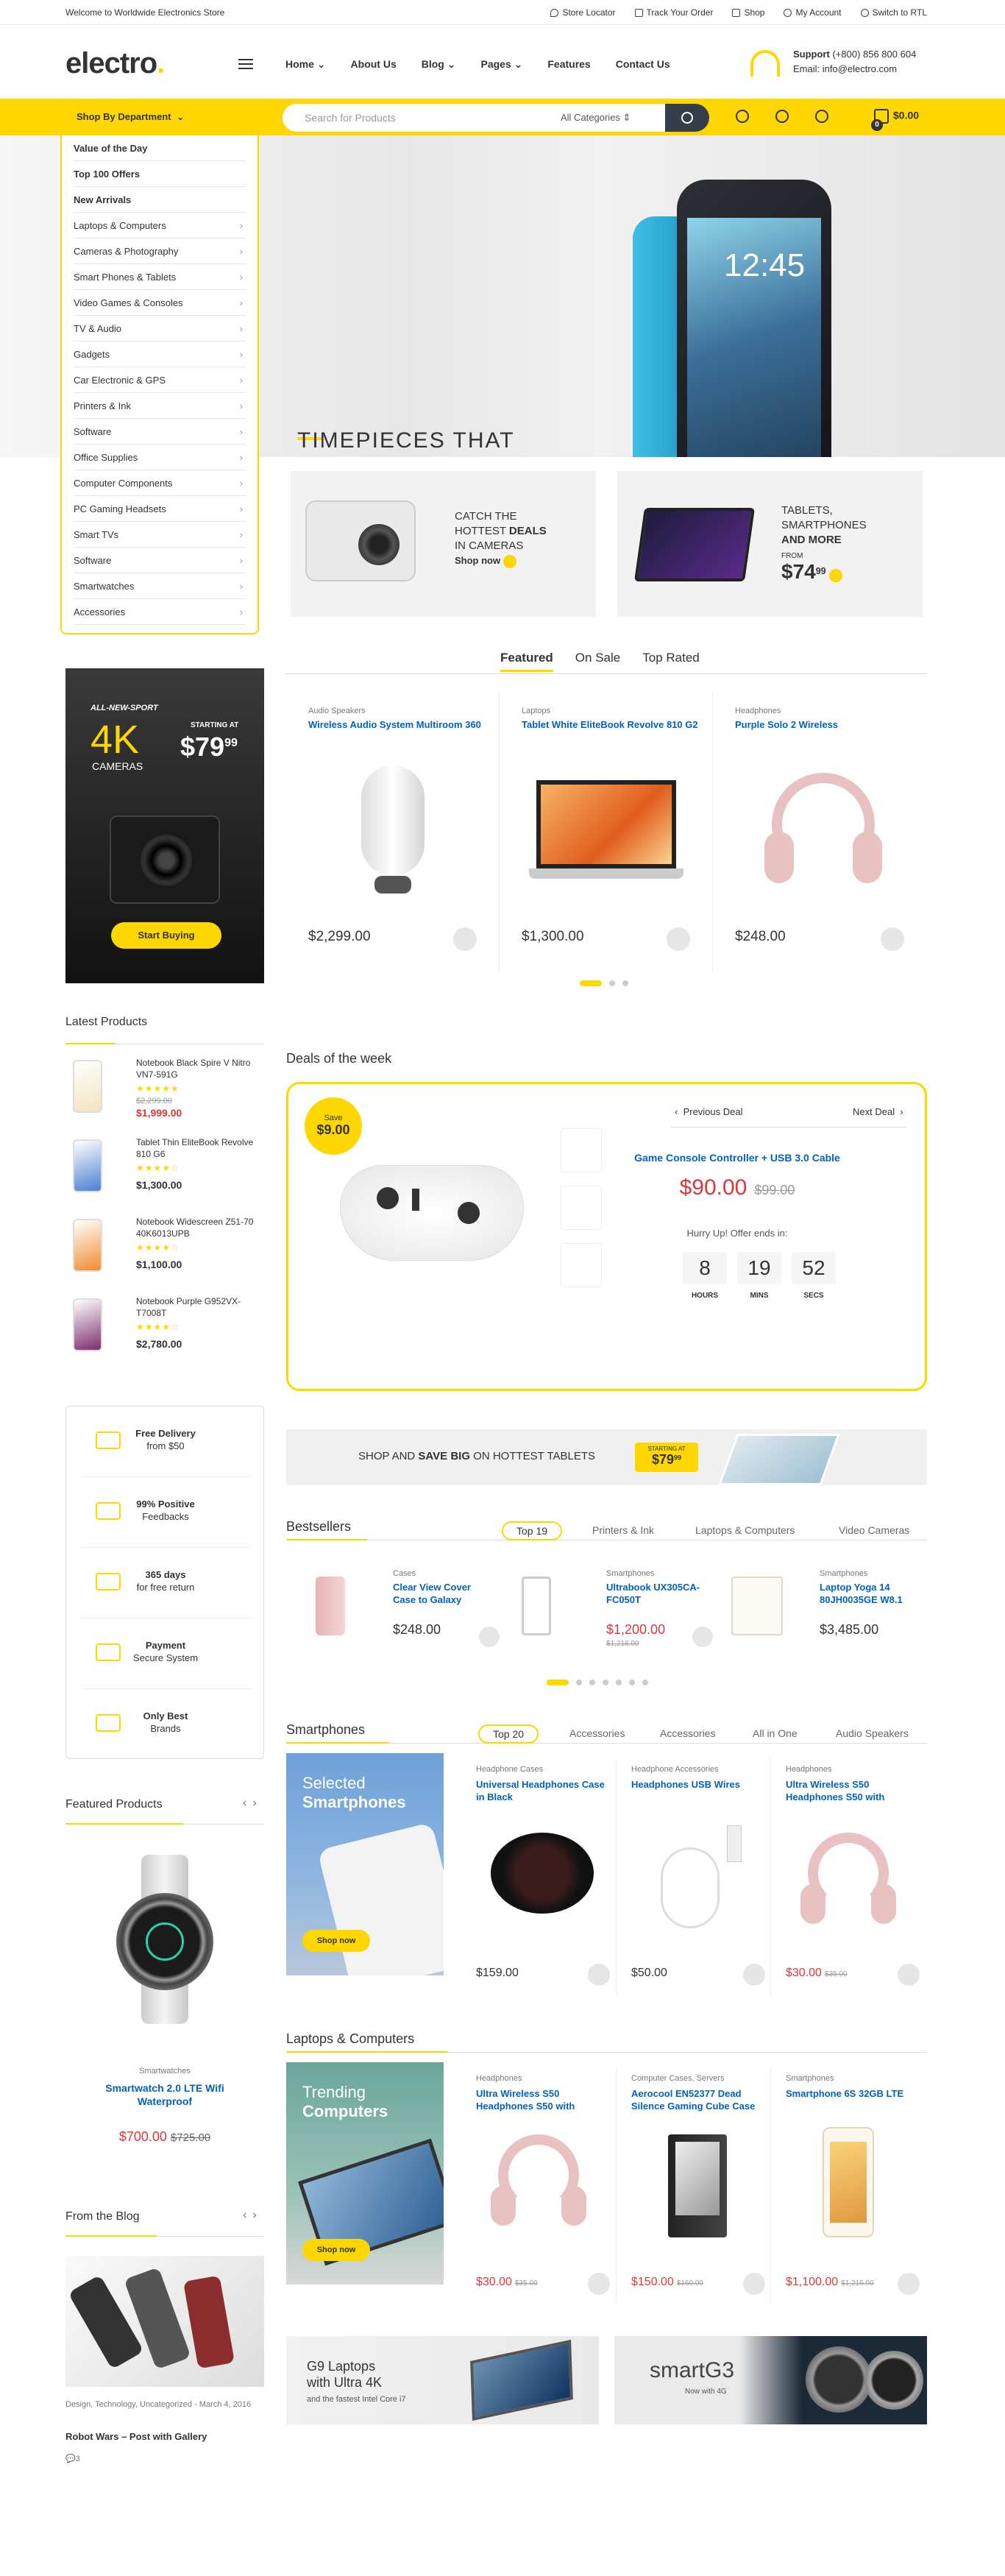  What do you see at coordinates (623, 1530) in the screenshot?
I see `tab-printers: Printers & Ink` at bounding box center [623, 1530].